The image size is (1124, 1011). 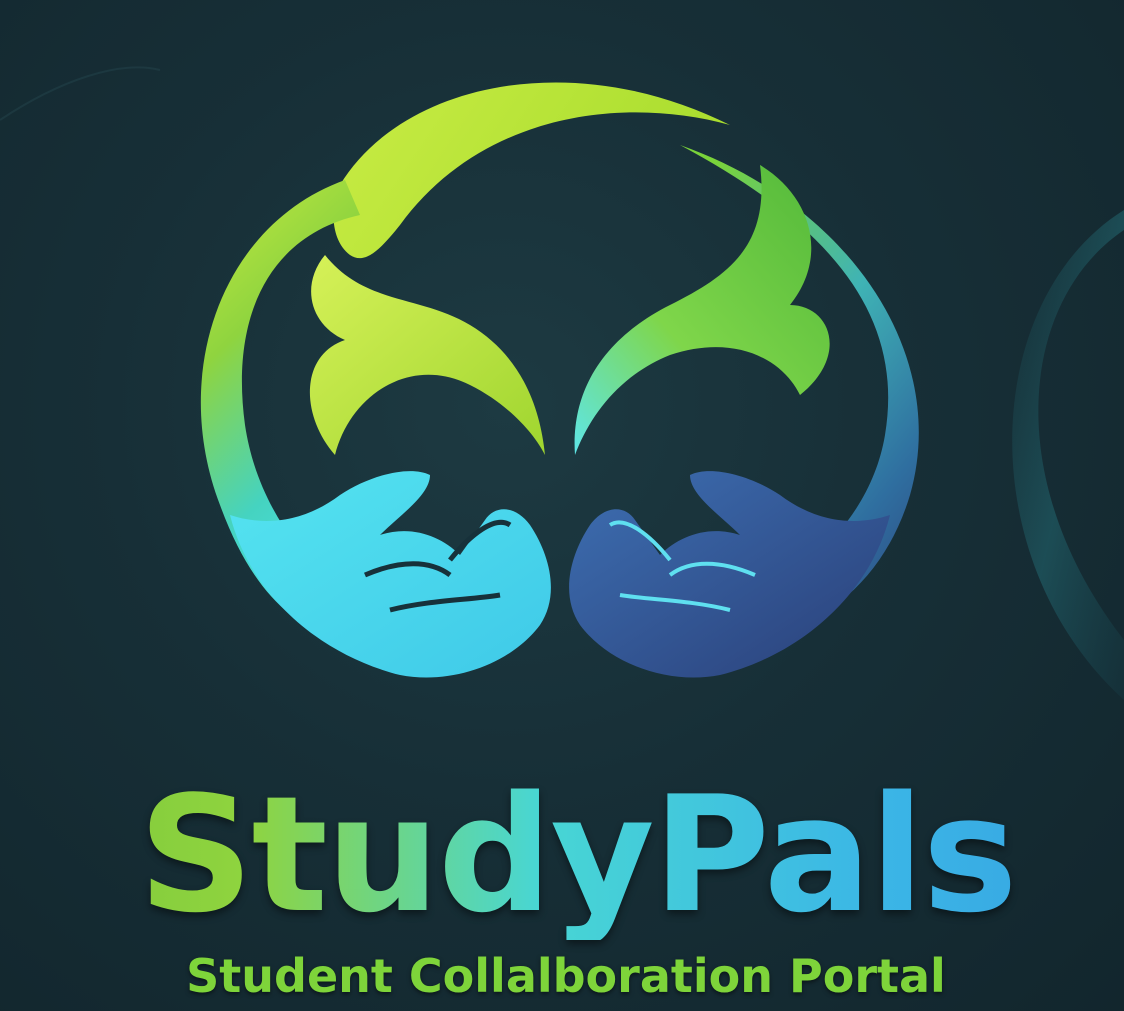 I want to click on brand-tagline: Student Collalboration Portal, so click(x=566, y=976).